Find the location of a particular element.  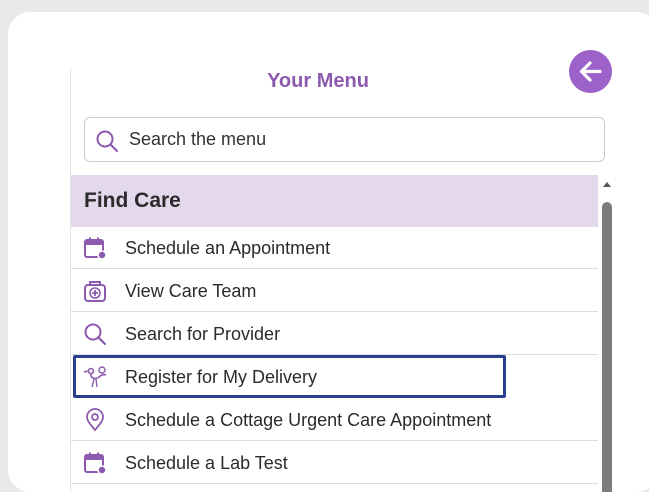

menu-item-schedule-appointment: Schedule an Appointment is located at coordinates (334, 248).